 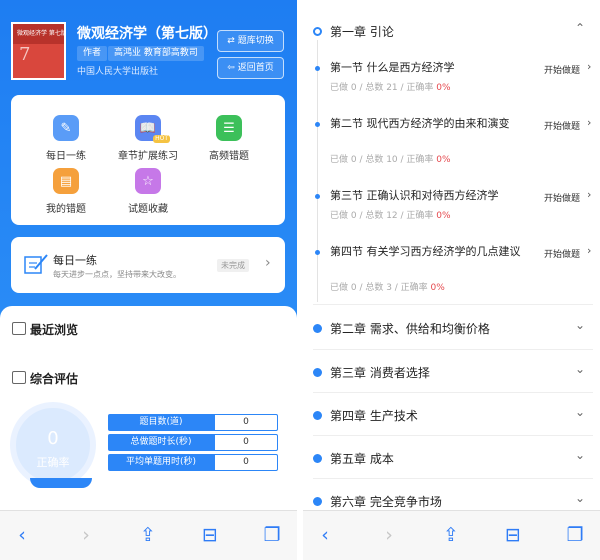 What do you see at coordinates (36, 264) in the screenshot?
I see `pen-note-icon` at bounding box center [36, 264].